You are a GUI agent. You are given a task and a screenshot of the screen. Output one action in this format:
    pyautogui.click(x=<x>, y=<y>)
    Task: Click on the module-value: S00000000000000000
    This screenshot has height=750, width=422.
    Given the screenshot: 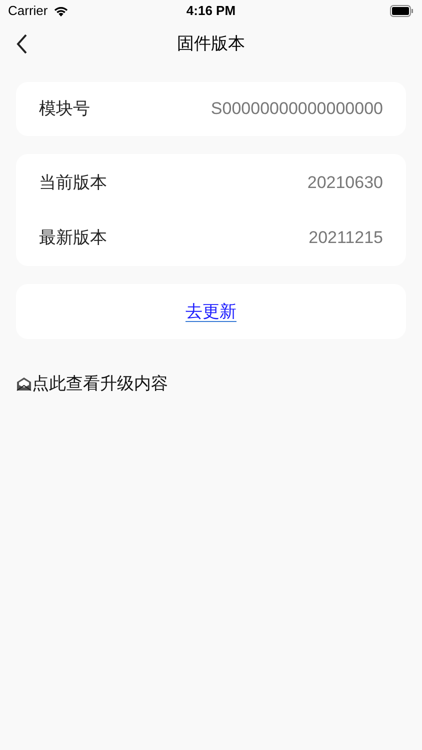 What is the action you would take?
    pyautogui.click(x=296, y=109)
    